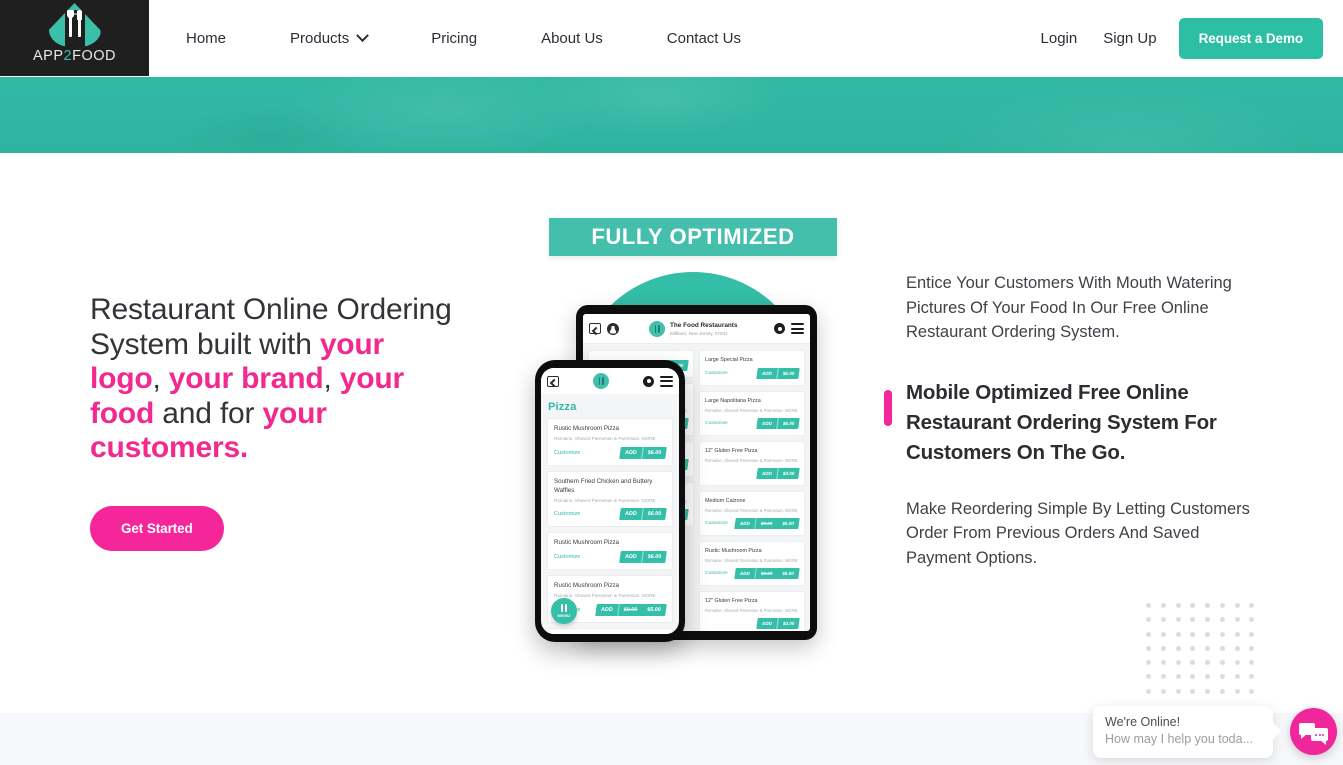 This screenshot has width=1343, height=765. What do you see at coordinates (157, 528) in the screenshot?
I see `get-started-button: Get Started` at bounding box center [157, 528].